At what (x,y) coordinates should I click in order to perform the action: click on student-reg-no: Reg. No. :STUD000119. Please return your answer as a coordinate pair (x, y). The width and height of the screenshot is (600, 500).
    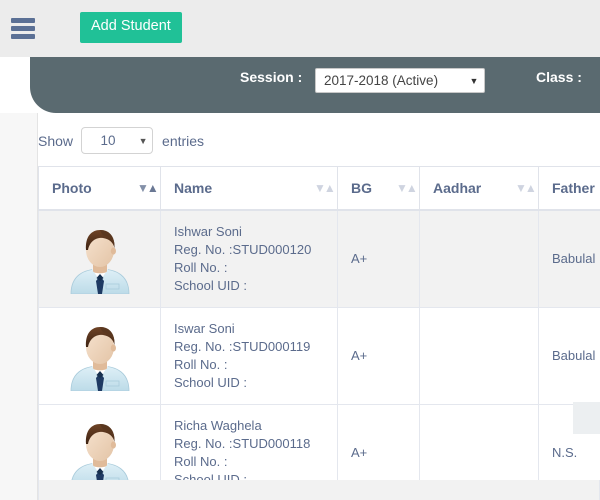
    Looking at the image, I should click on (242, 346).